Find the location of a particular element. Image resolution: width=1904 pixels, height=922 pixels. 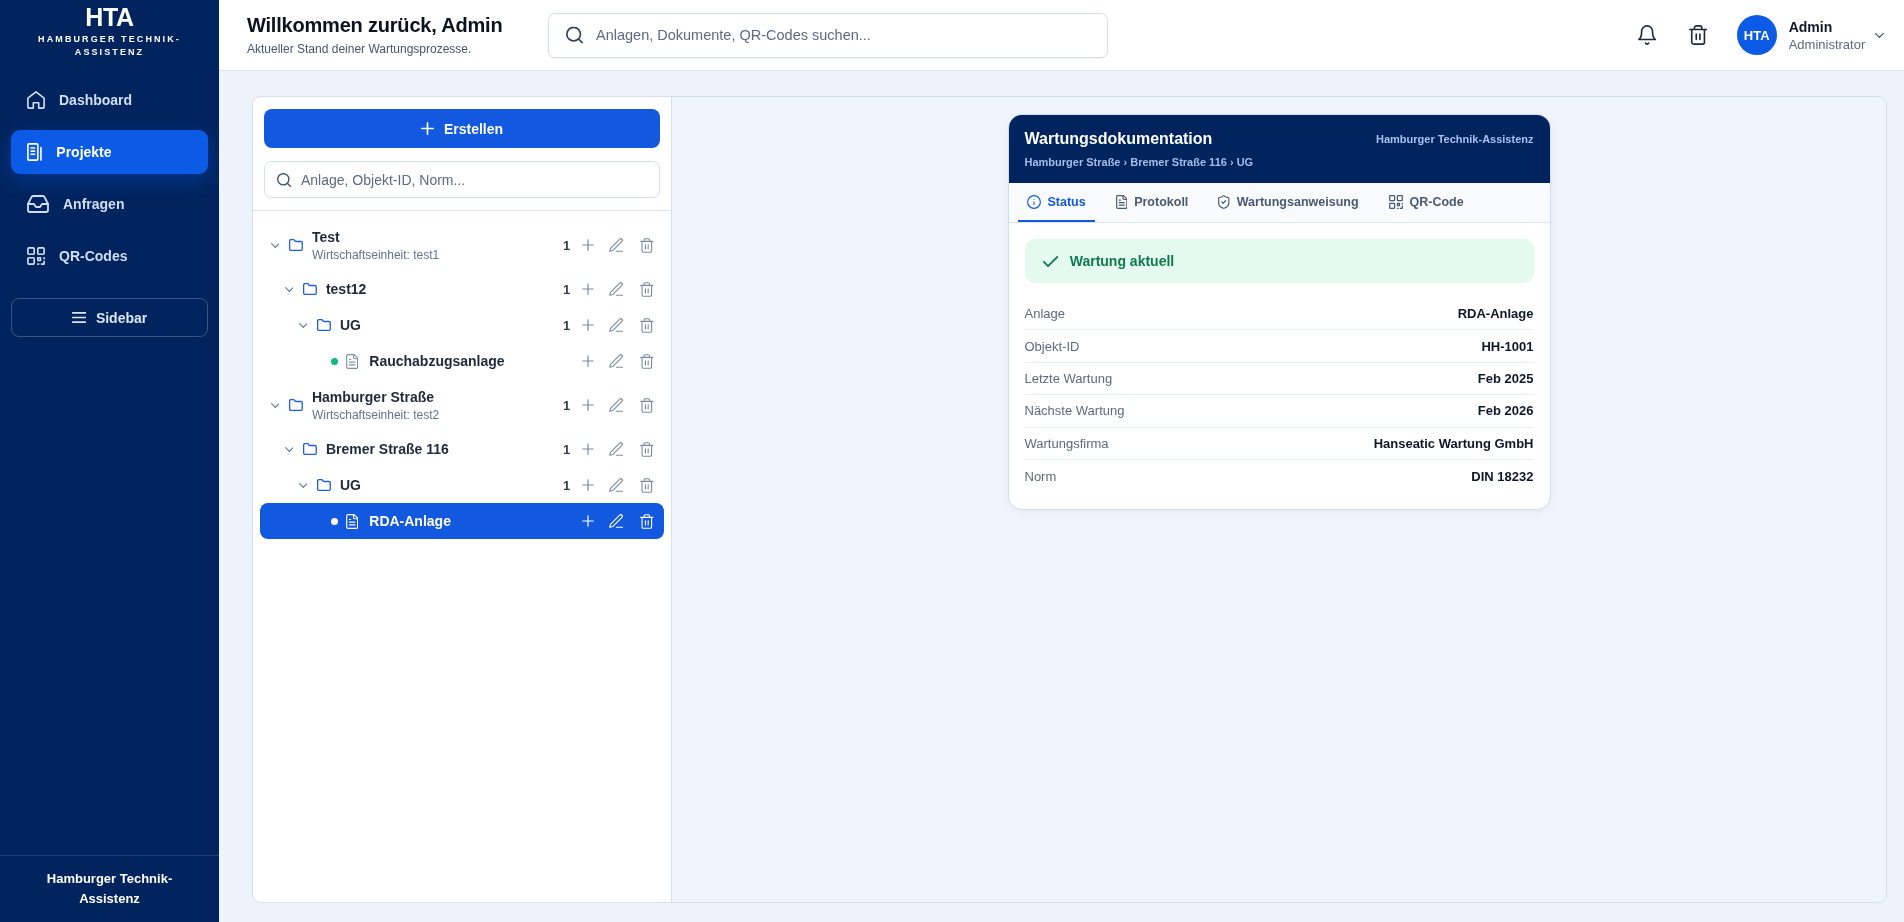

status-label: Wartung aktuell is located at coordinates (1122, 261).